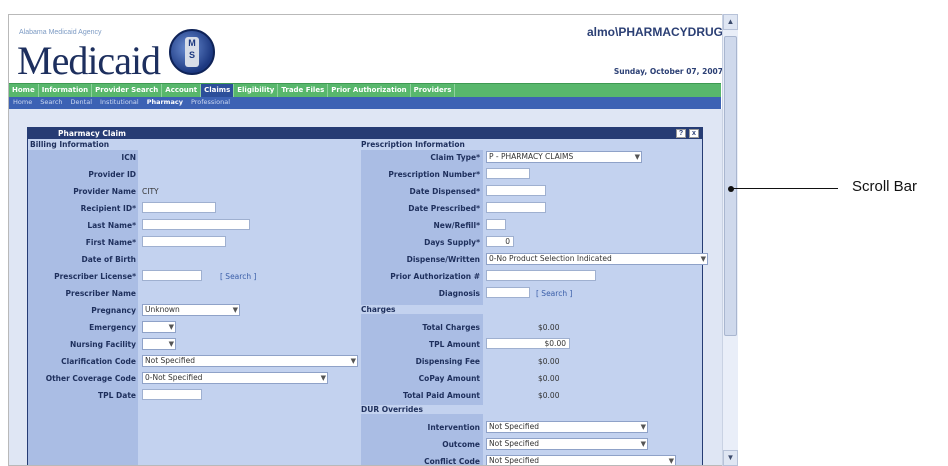 Image resolution: width=948 pixels, height=466 pixels. Describe the element at coordinates (196, 224) in the screenshot. I see `last-name-input` at that location.